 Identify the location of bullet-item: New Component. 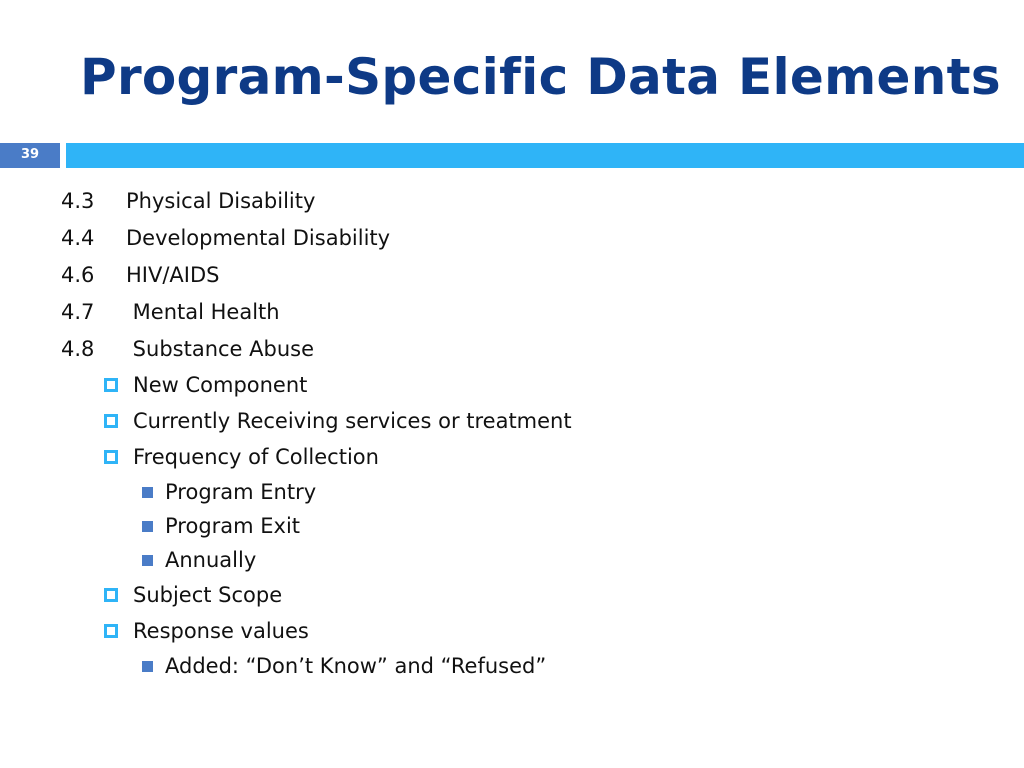
(316, 385).